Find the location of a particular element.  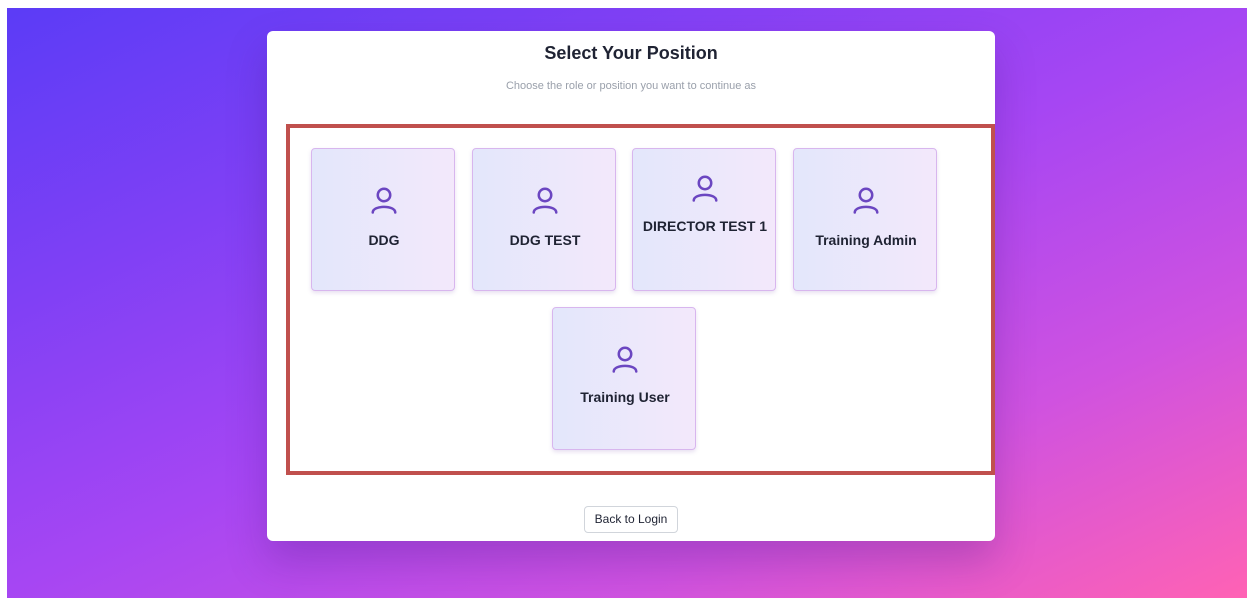

position-label: DIRECTOR TEST 1 is located at coordinates (705, 226).